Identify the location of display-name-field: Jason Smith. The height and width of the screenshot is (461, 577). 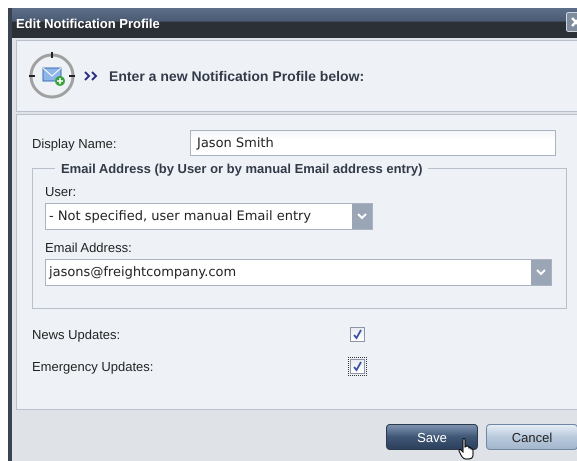
(373, 143).